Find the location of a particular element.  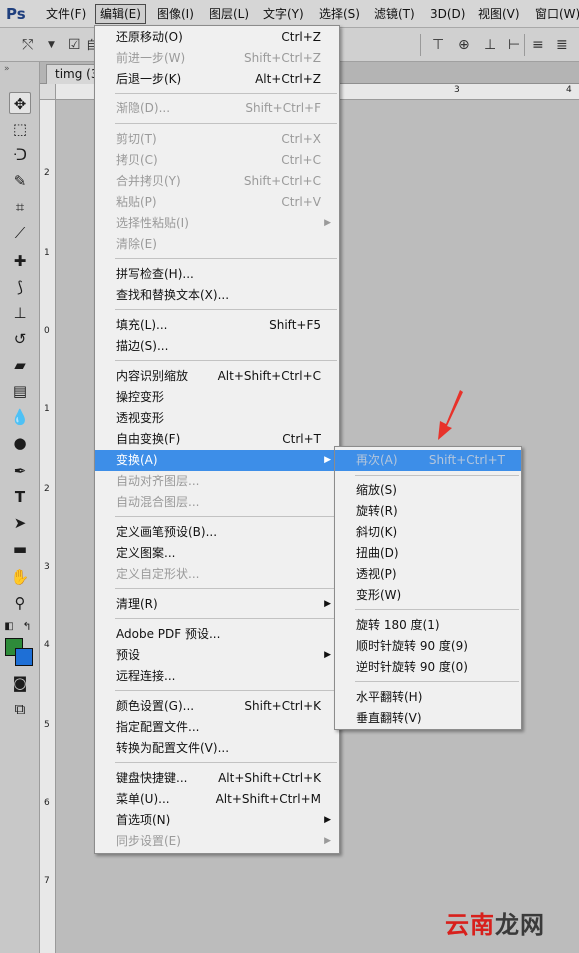

submenu-item-again: 再次(A) Shift+Ctrl+T is located at coordinates (428, 460).